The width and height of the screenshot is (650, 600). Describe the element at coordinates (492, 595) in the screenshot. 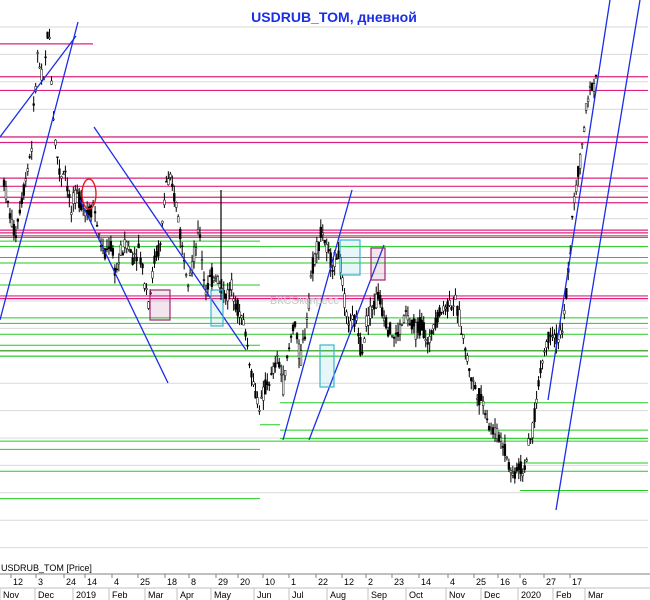

I see `x-tick-month-label: Dec` at that location.